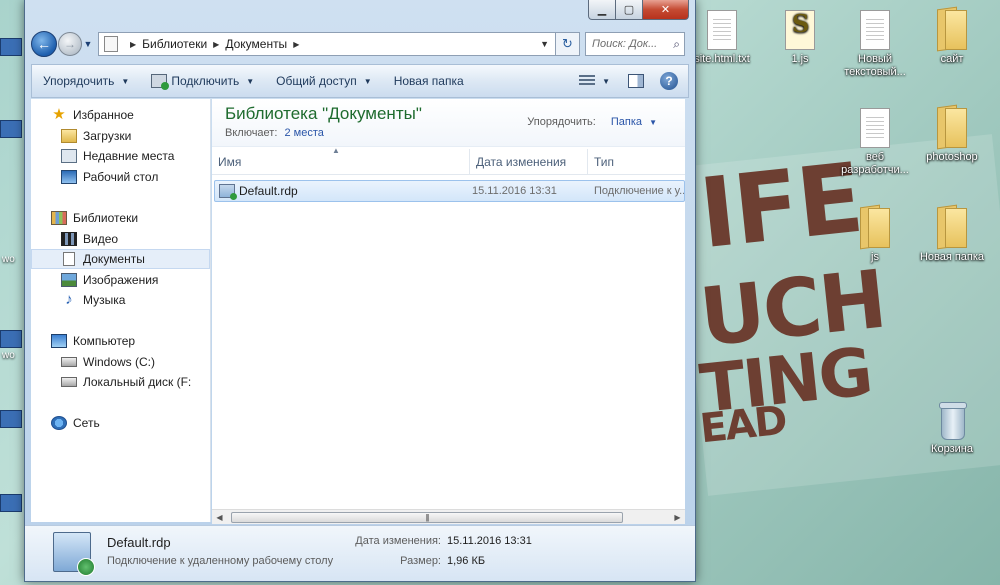 The image size is (1000, 585). I want to click on libraries-icon, so click(59, 218).